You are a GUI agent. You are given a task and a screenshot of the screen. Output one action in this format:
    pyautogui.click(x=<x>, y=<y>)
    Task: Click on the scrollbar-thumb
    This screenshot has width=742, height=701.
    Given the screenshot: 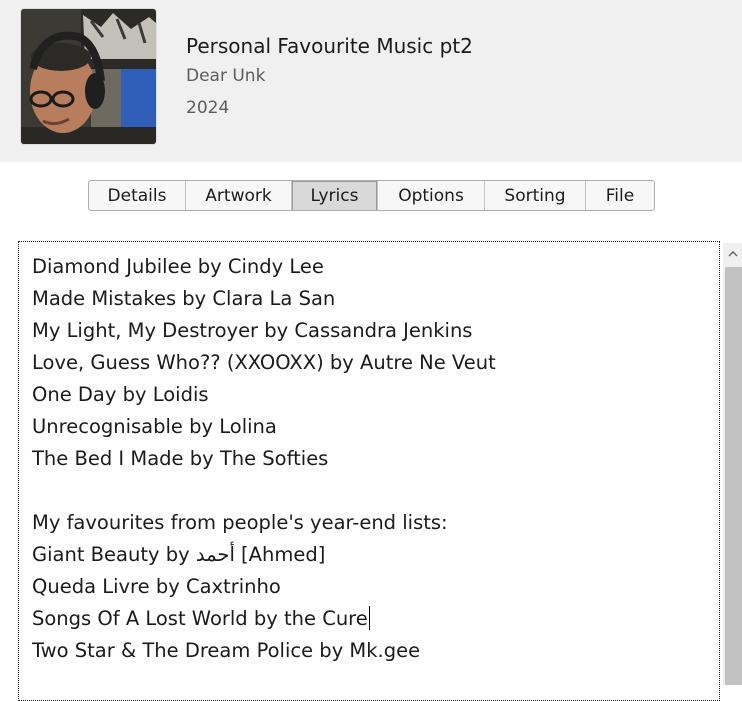 What is the action you would take?
    pyautogui.click(x=733, y=476)
    